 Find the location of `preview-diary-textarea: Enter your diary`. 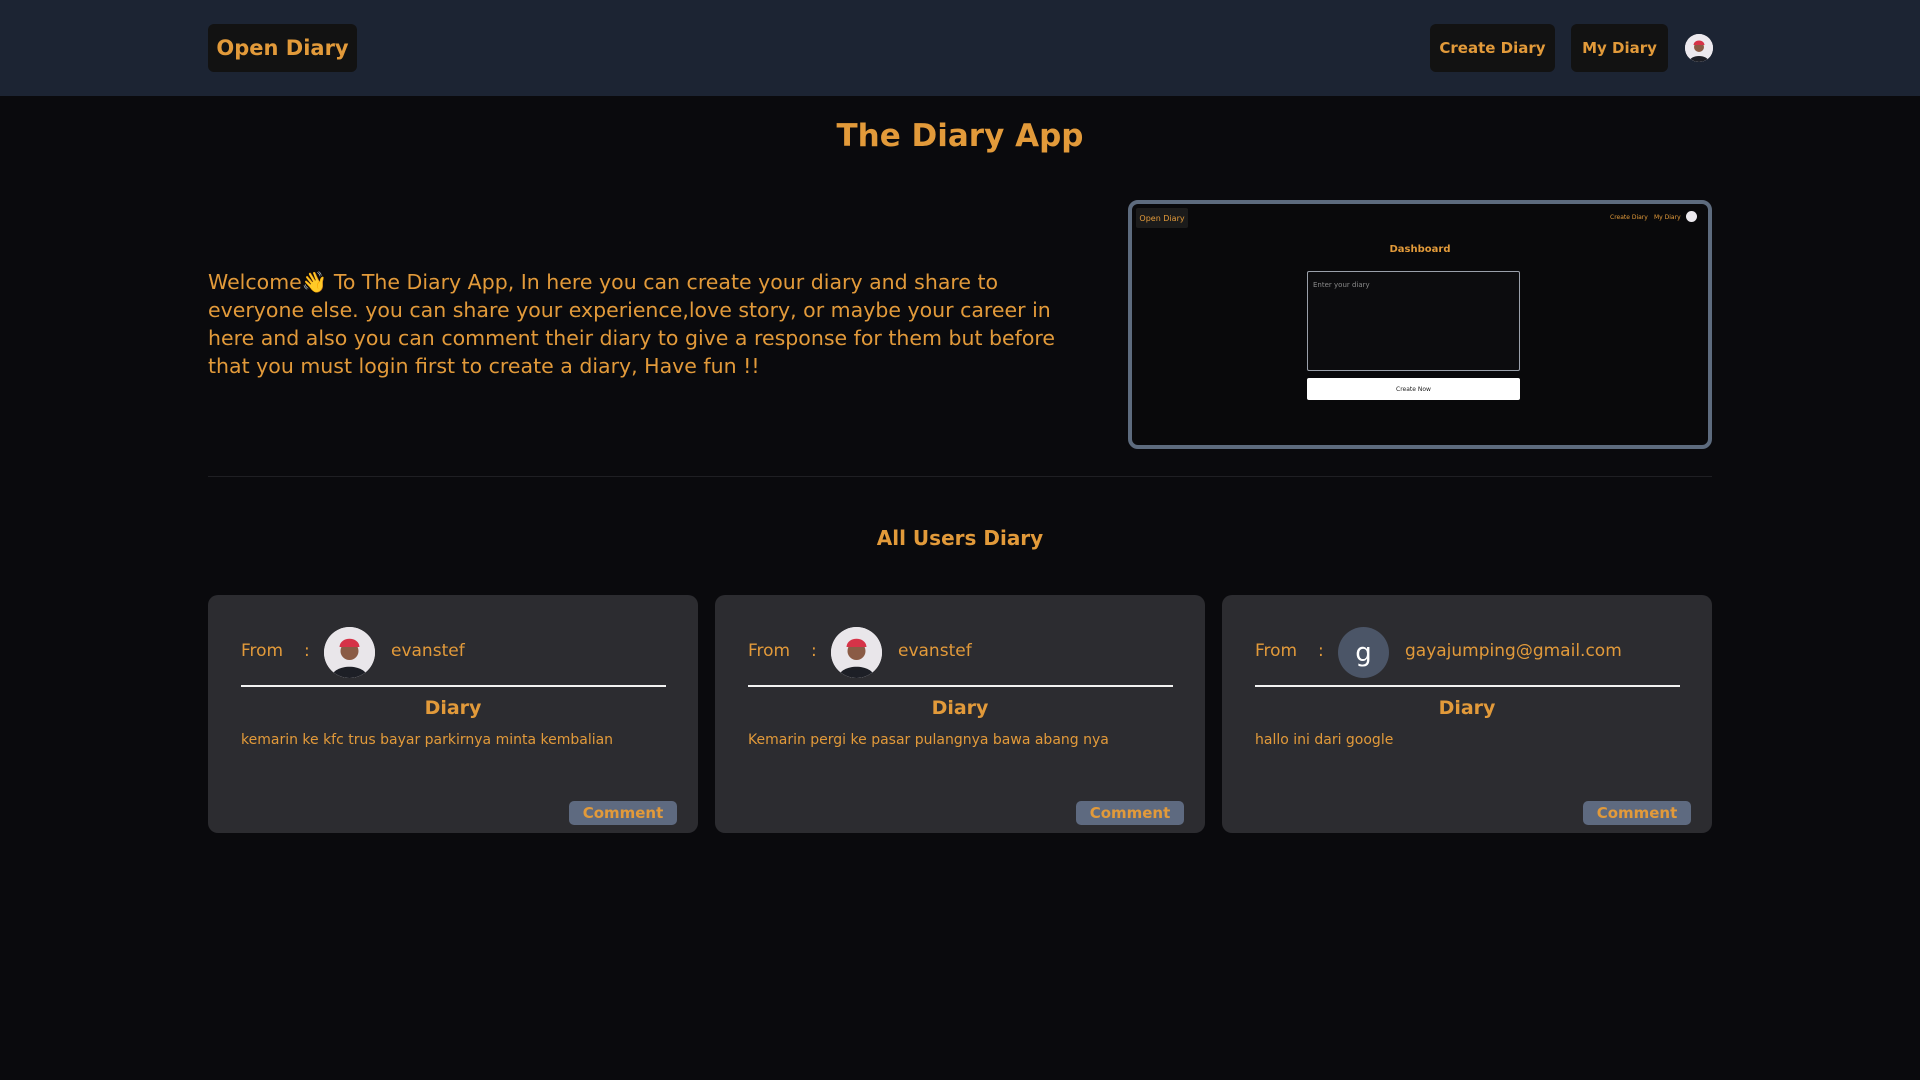

preview-diary-textarea: Enter your diary is located at coordinates (1413, 321).